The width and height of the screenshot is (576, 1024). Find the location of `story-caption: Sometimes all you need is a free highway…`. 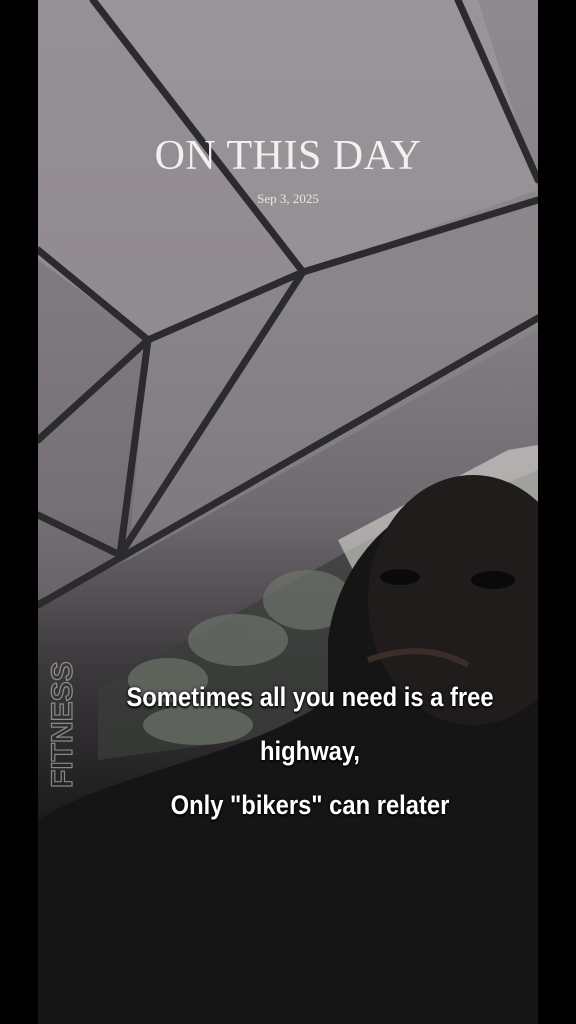

story-caption: Sometimes all you need is a free highway… is located at coordinates (310, 751).